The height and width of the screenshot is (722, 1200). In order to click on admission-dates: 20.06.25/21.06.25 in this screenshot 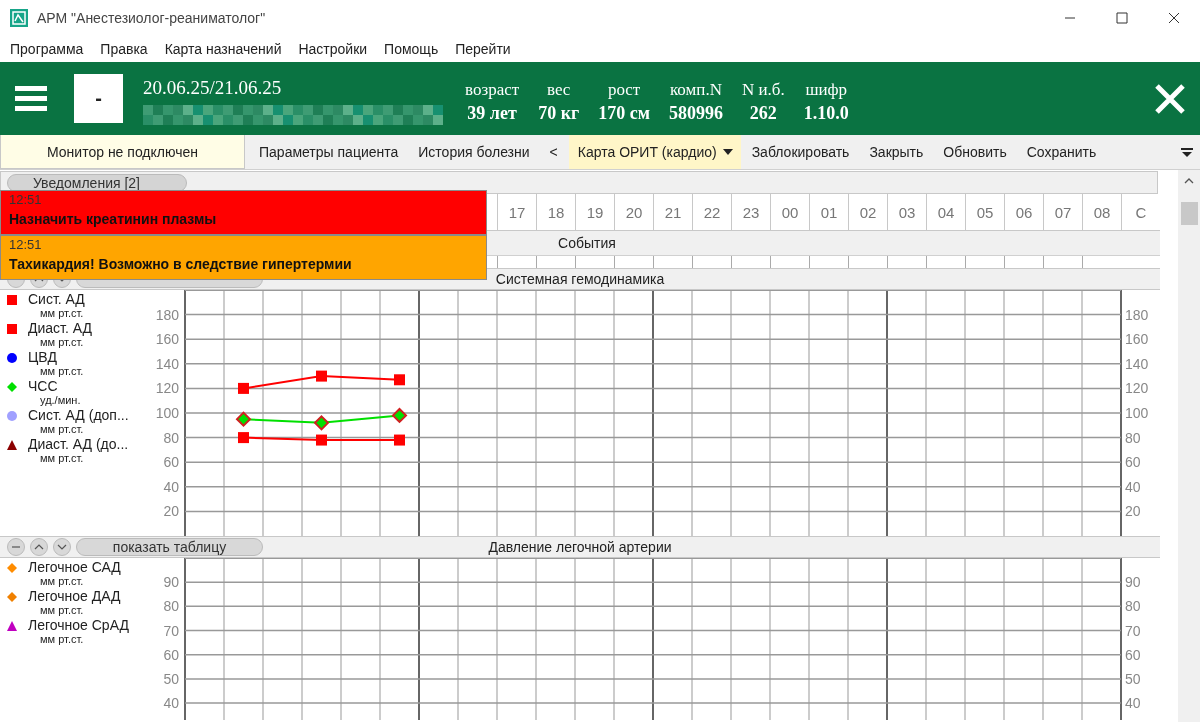, I will do `click(213, 88)`.